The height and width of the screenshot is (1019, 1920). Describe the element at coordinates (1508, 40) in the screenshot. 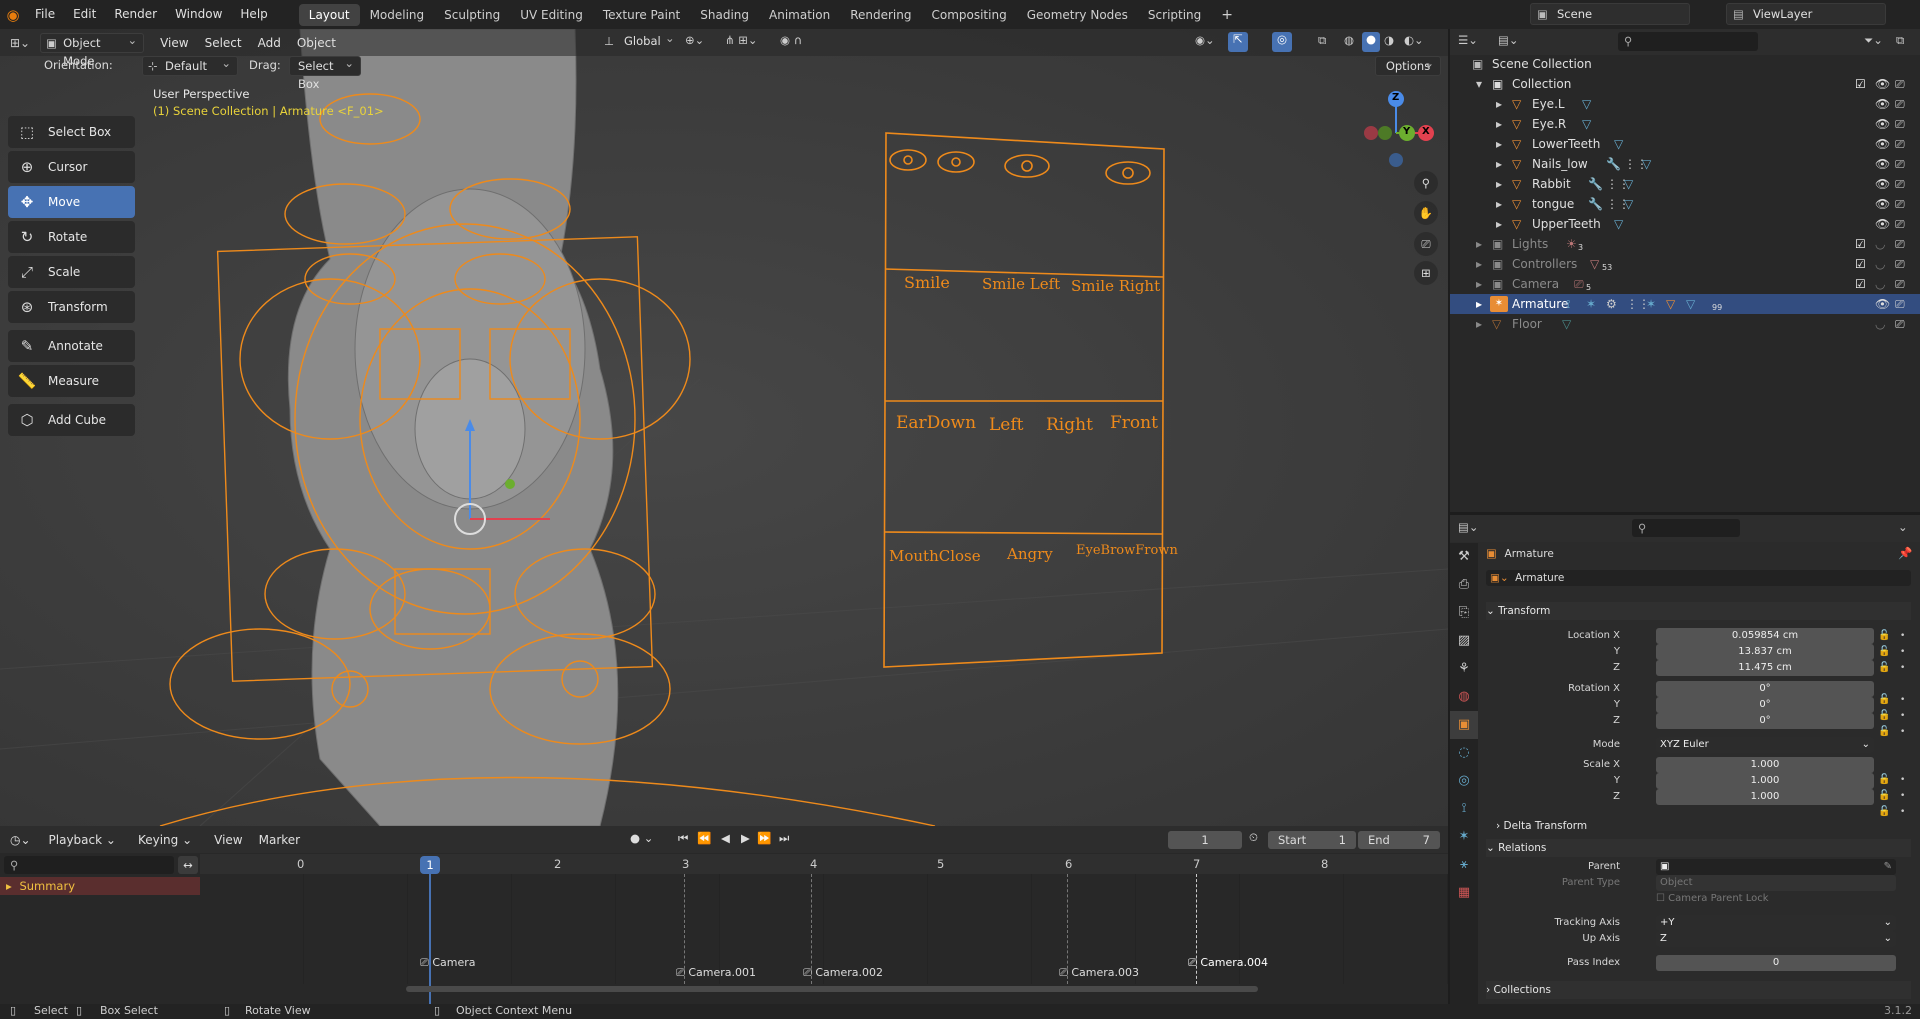

I see `display-mode-icon: ▤⌄` at that location.